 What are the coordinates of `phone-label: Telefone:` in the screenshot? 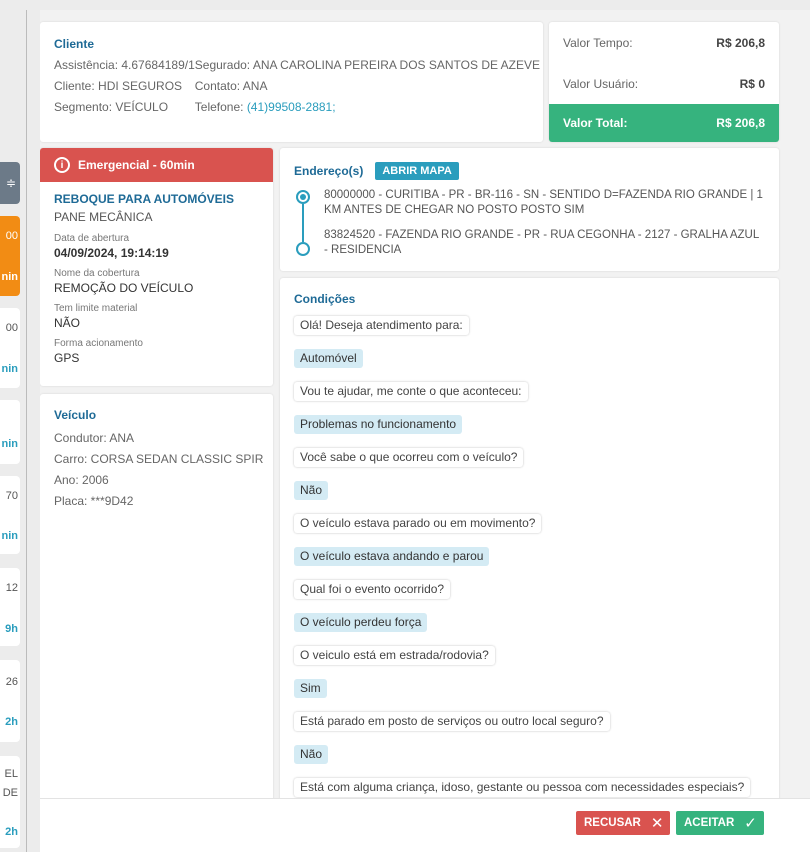 It's located at (220, 107).